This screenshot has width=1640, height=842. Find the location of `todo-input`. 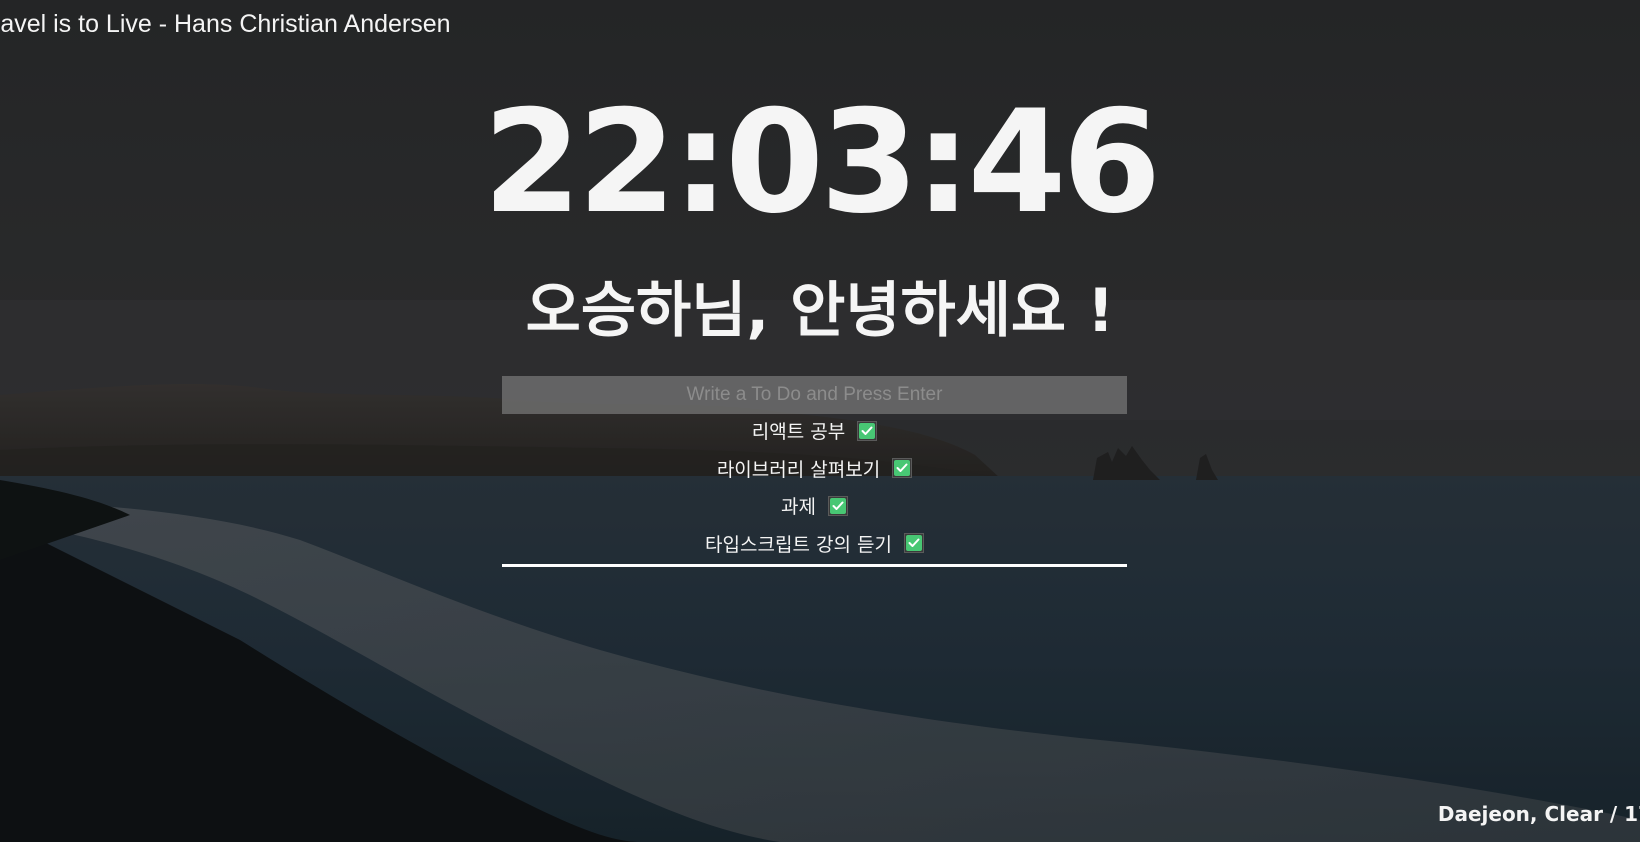

todo-input is located at coordinates (814, 395).